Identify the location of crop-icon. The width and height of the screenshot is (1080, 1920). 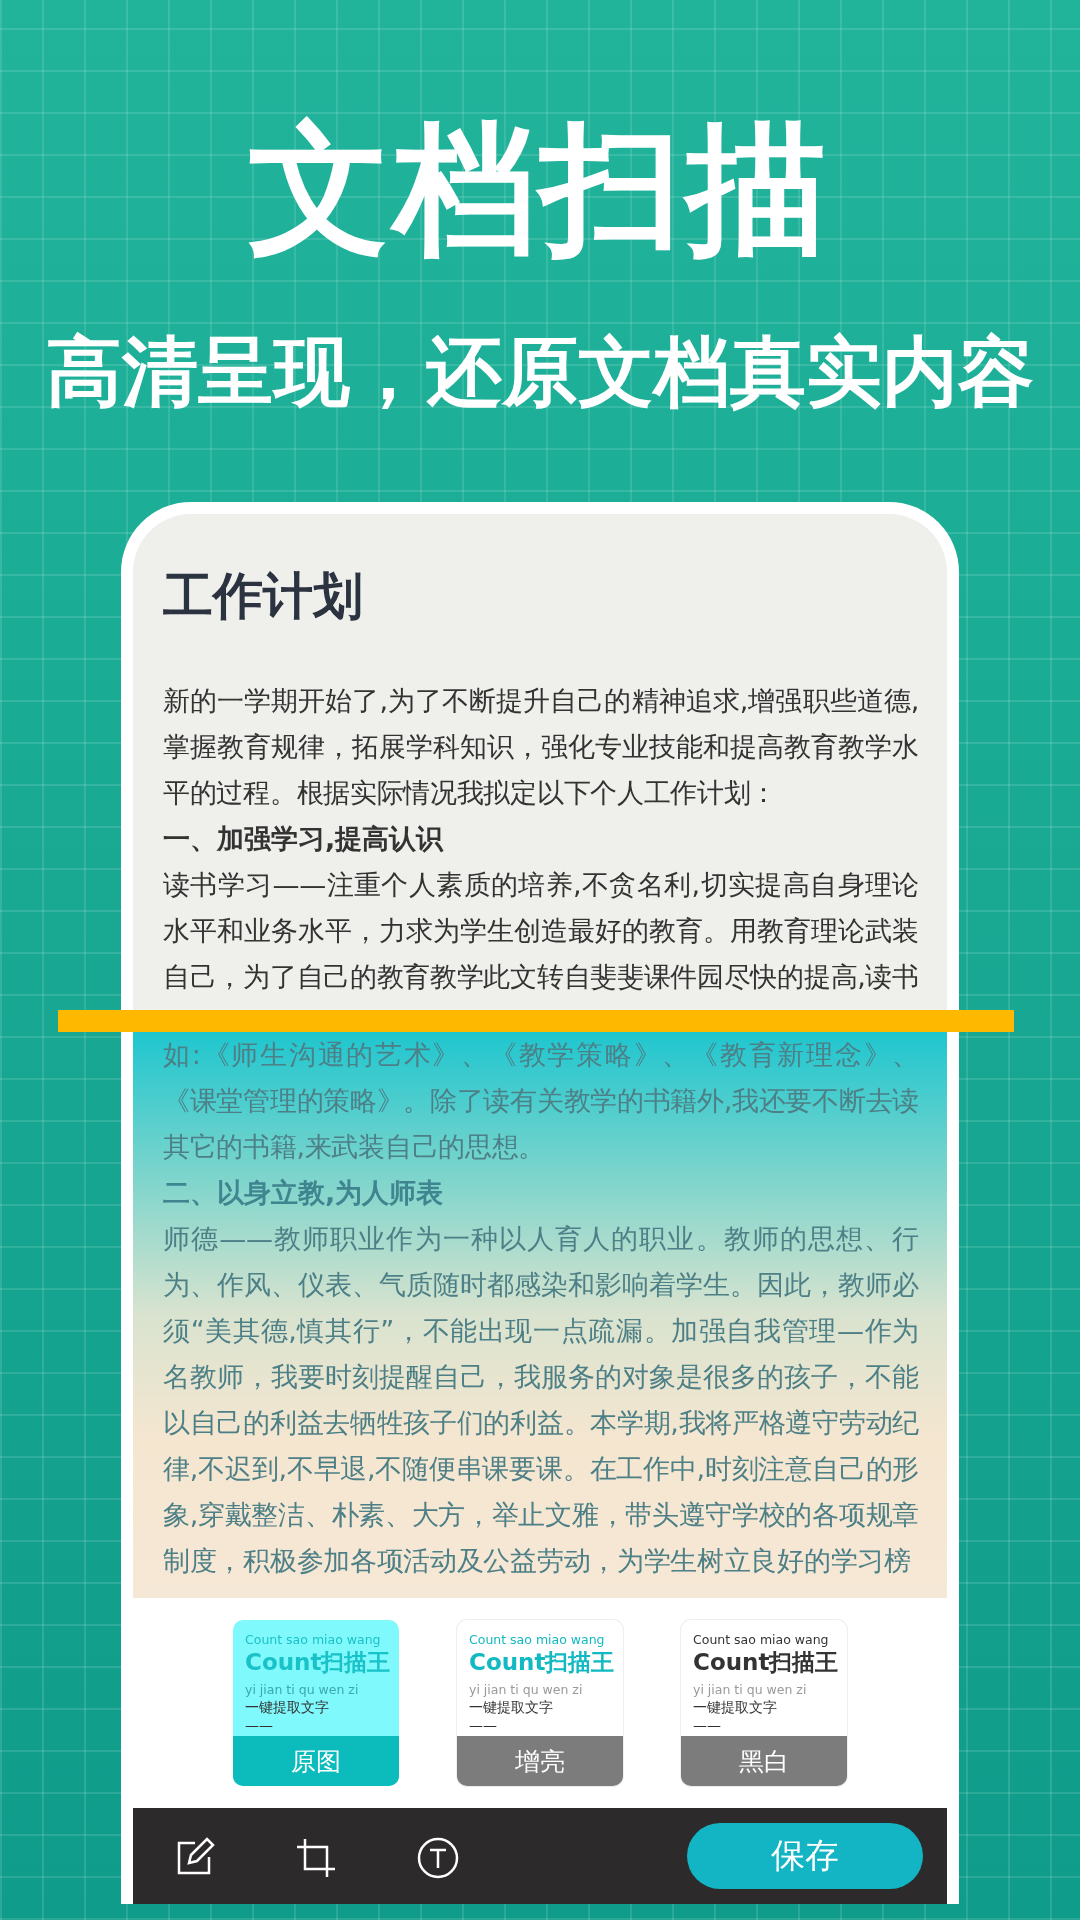
(316, 1858).